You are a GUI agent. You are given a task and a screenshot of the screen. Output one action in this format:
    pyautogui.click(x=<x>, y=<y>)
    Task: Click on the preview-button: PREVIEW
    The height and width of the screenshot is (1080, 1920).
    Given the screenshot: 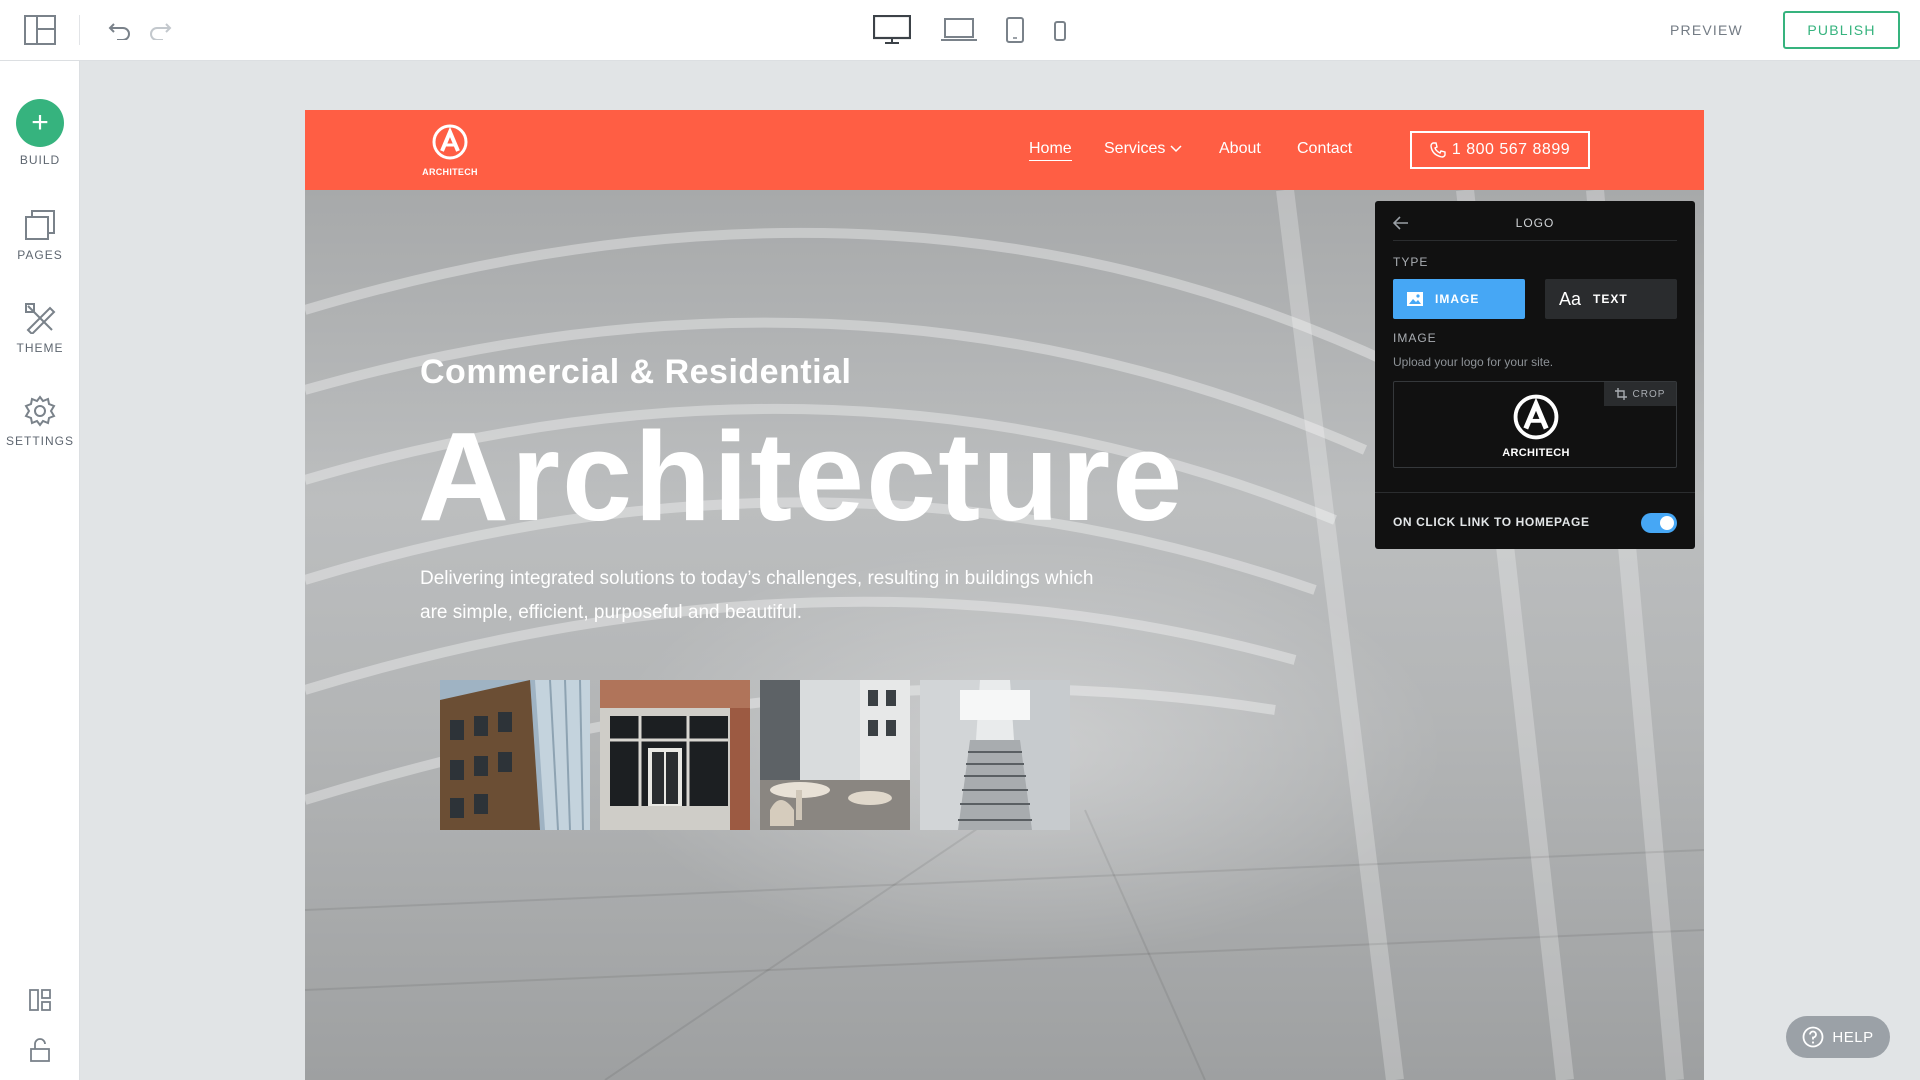 What is the action you would take?
    pyautogui.click(x=1706, y=30)
    